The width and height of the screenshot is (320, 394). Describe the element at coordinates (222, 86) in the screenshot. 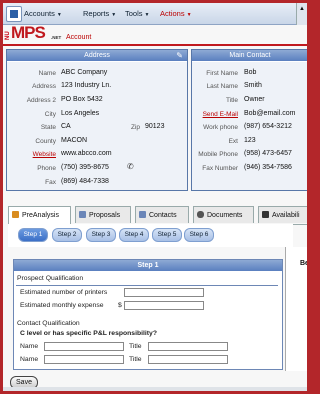

I see `last-name-label: Last Name` at that location.